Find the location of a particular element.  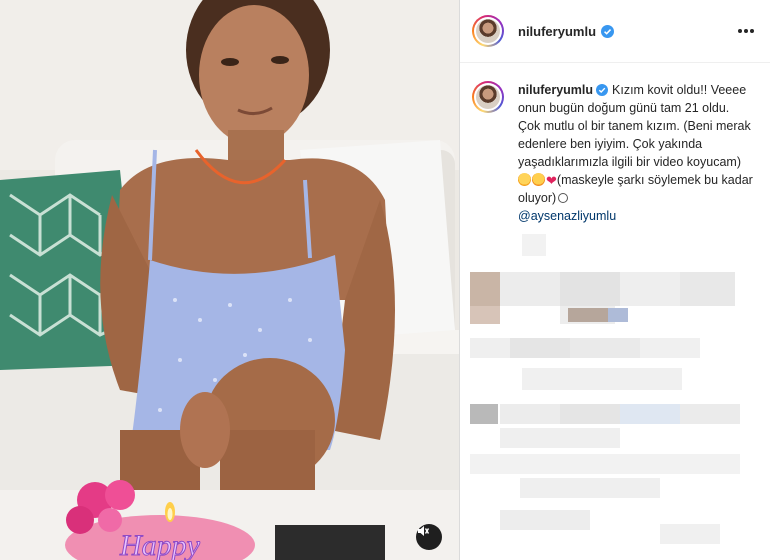

caption-username: niluferyumlu is located at coordinates (555, 90).